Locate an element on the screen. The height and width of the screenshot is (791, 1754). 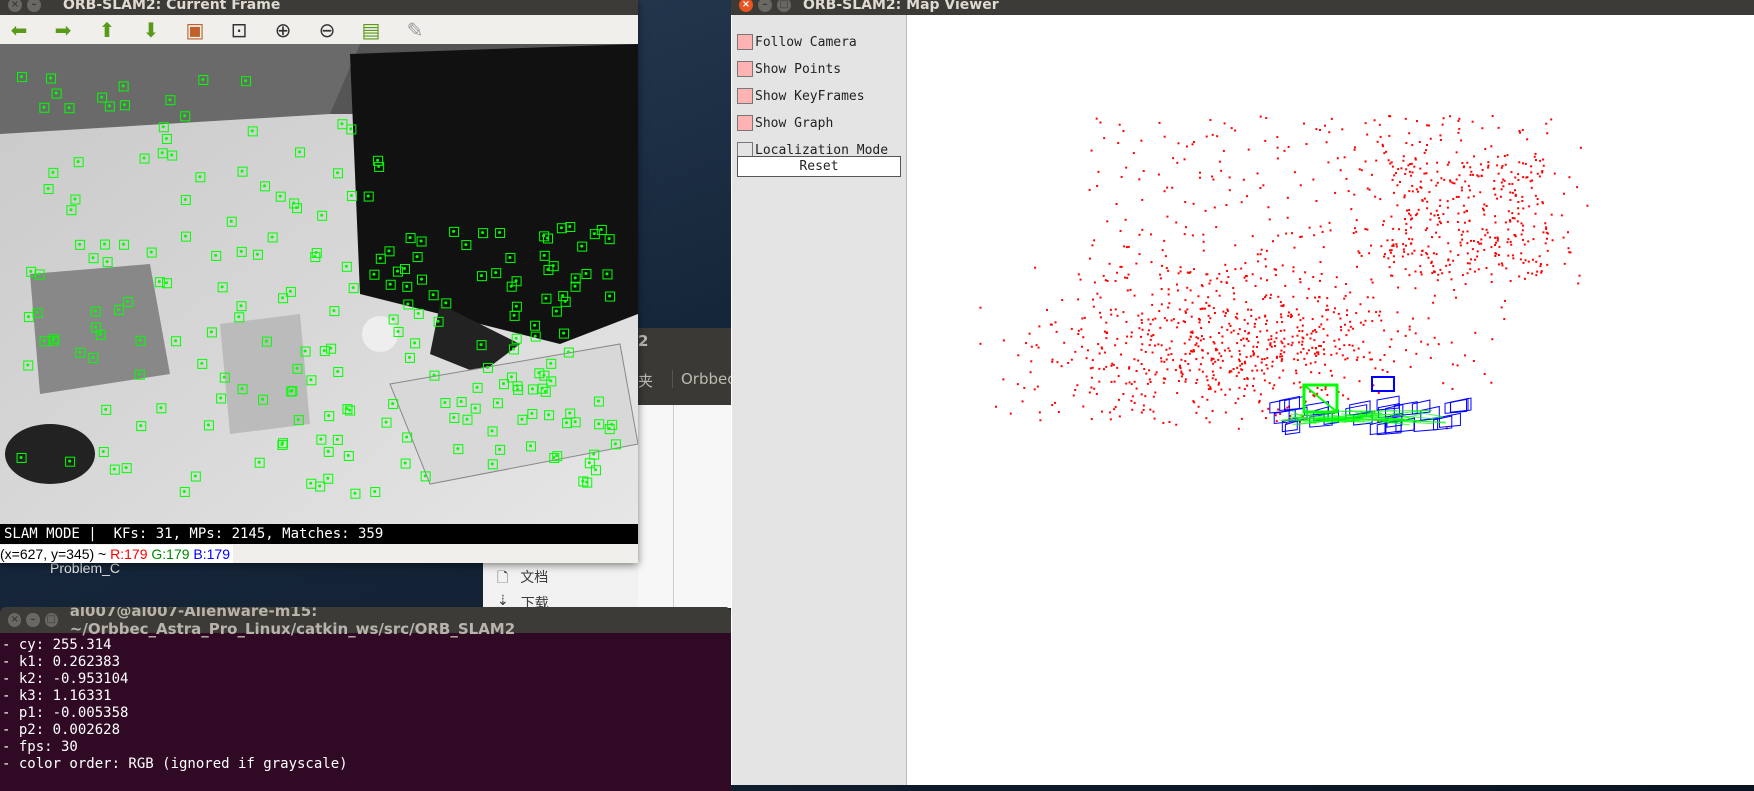
zoom-in-icon: ⊕ is located at coordinates (283, 30).